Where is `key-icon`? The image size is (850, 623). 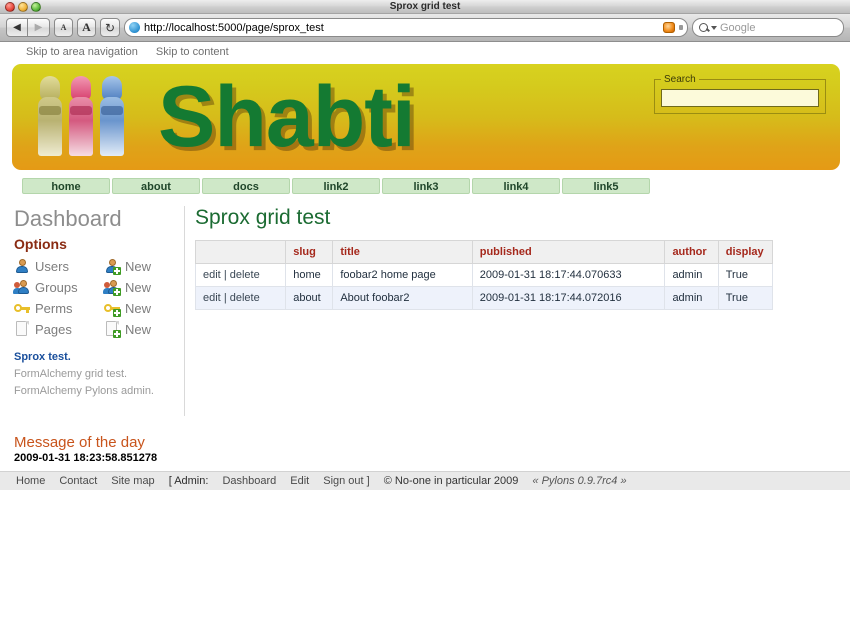 key-icon is located at coordinates (22, 308).